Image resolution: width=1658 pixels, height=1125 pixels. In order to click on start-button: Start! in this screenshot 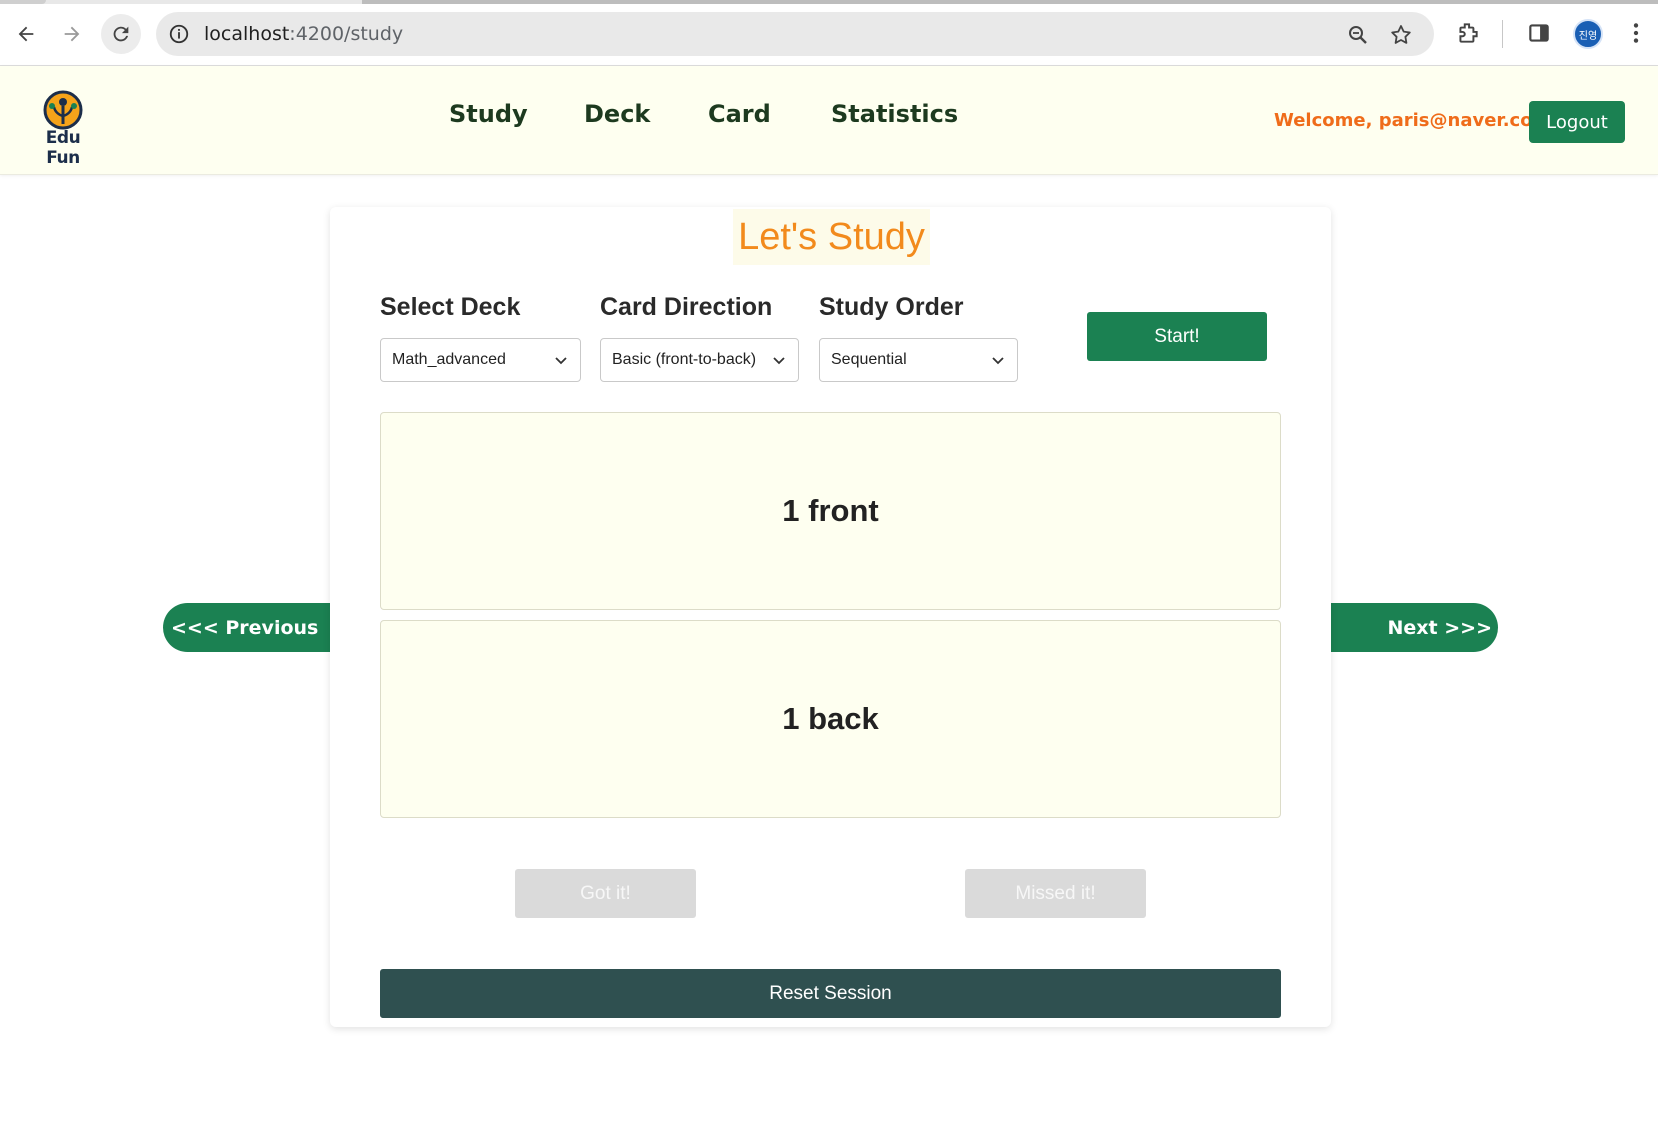, I will do `click(1177, 336)`.